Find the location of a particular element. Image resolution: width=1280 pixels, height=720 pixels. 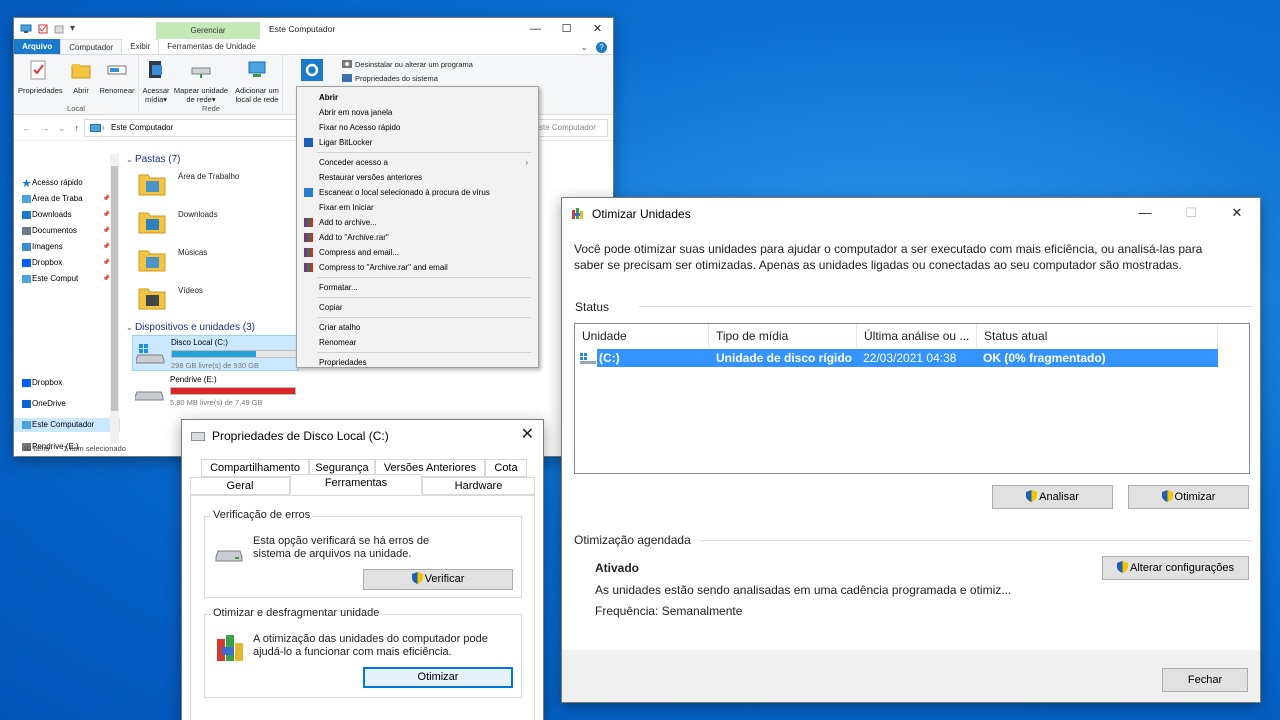

folder-item: Músicas is located at coordinates (216, 261).